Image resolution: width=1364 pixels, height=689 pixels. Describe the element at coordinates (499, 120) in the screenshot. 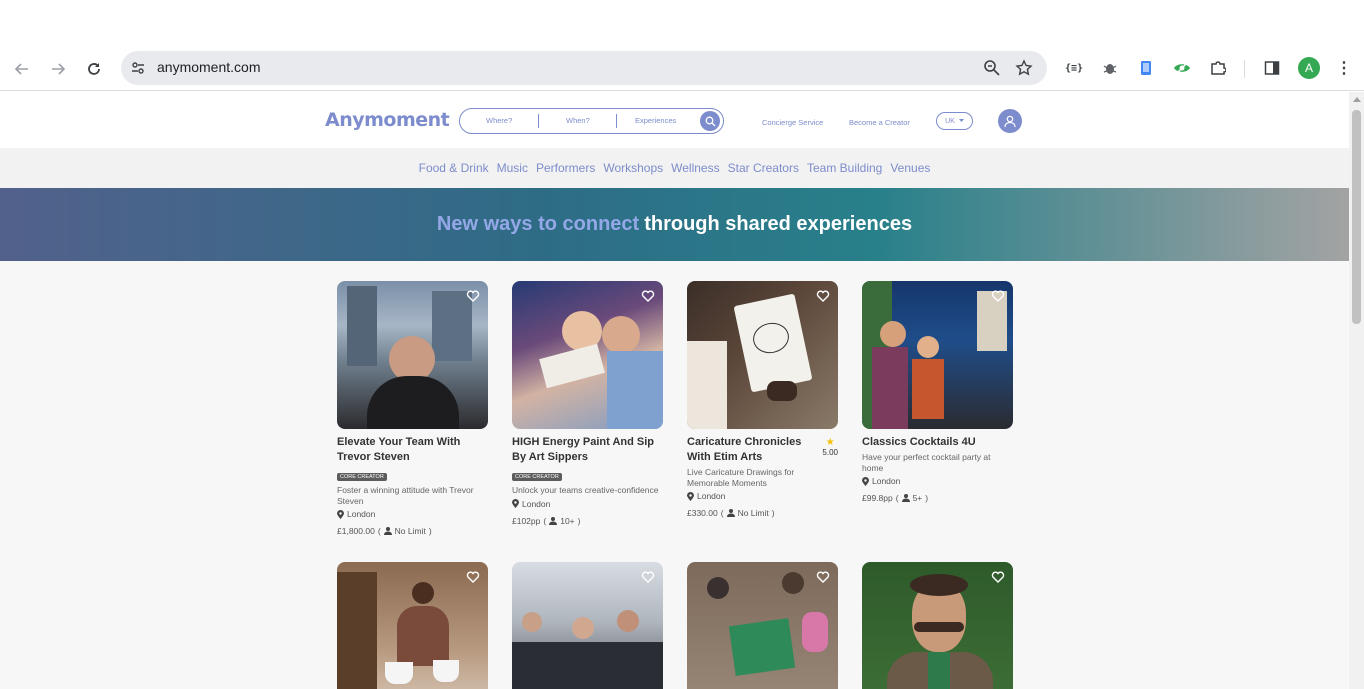

I see `where-field: Where?` at that location.